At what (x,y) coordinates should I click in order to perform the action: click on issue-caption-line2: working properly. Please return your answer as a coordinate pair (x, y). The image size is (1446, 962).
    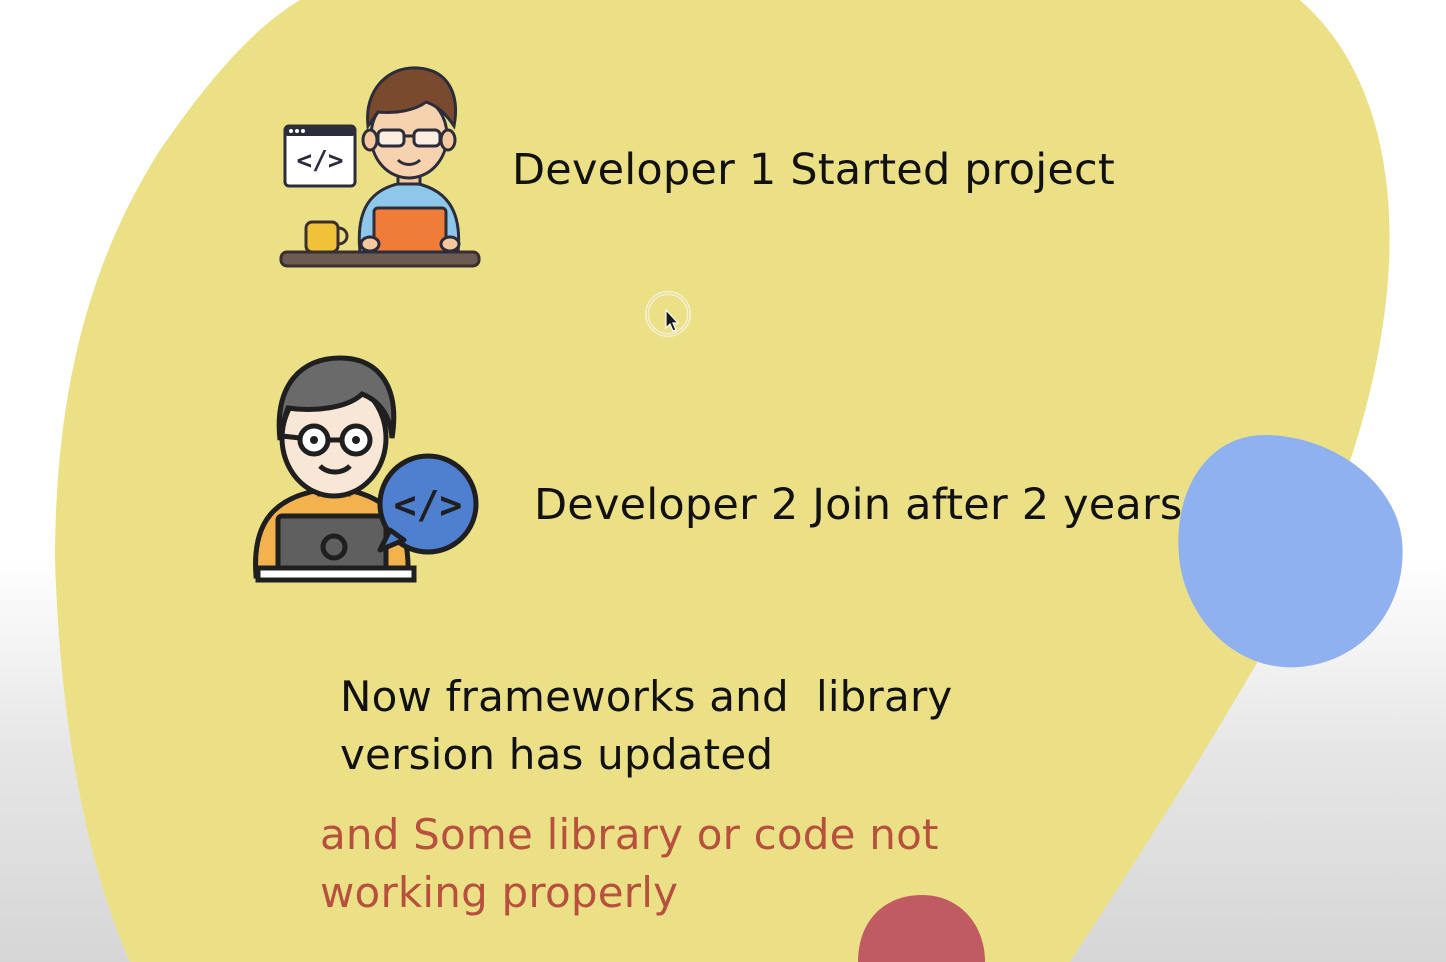
    Looking at the image, I should click on (499, 892).